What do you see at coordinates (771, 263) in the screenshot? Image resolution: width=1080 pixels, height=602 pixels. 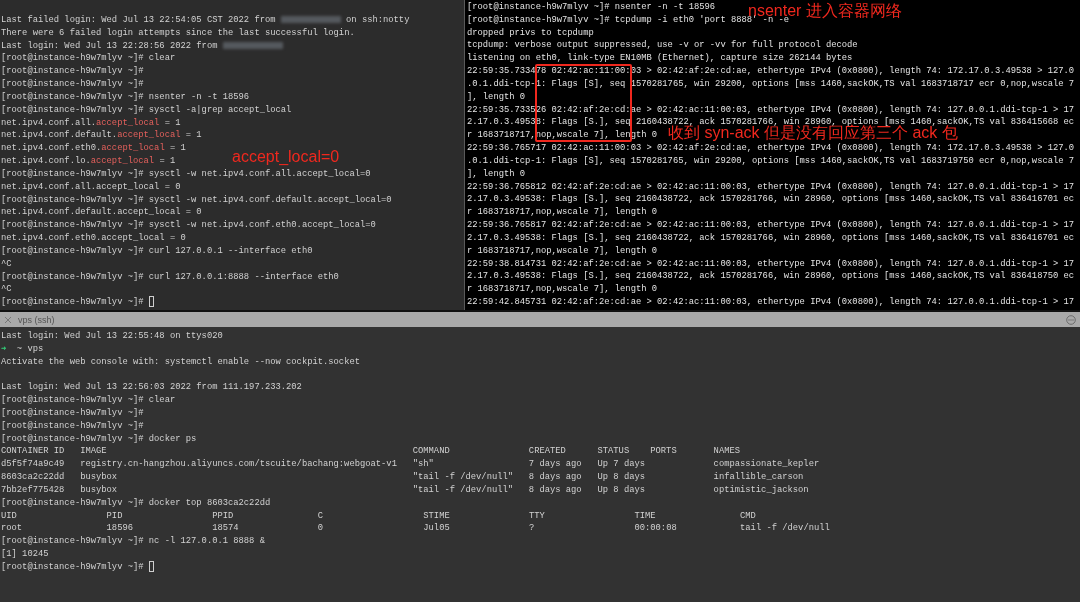 I see `terminal-line: 22:59:38.814731 02:42:af:2e:cd:ae > 02:42:ac:11:00:03, ethertype IPv4 (0x0800), length 74: 127.0.0.1.ddi-tcp-1 > 17` at bounding box center [771, 263].